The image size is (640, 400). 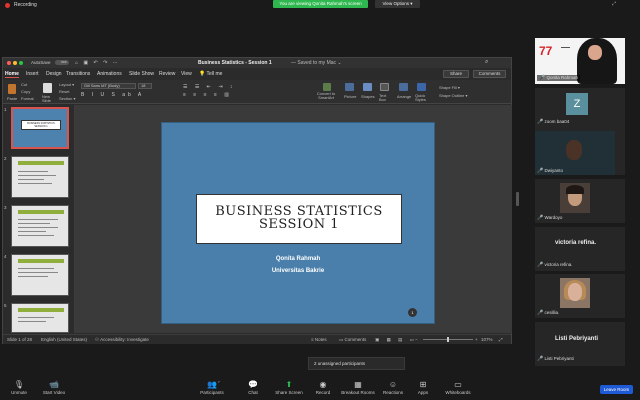 I want to click on viewing-screen-banner: You are viewing Qonita Rahmah's screen, so click(x=320, y=4).